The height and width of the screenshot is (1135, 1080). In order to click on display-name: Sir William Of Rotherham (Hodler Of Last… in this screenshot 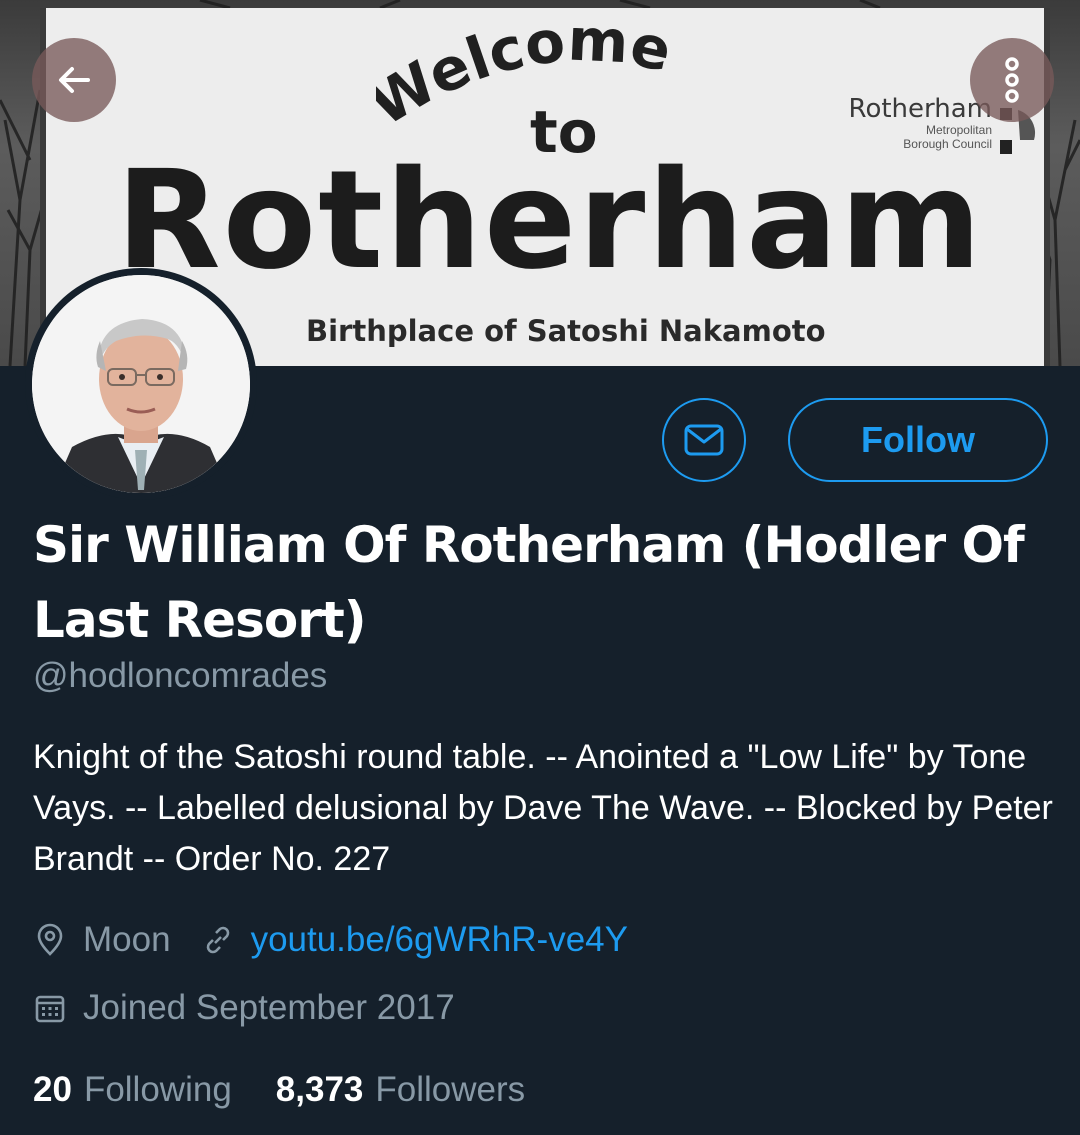, I will do `click(529, 582)`.